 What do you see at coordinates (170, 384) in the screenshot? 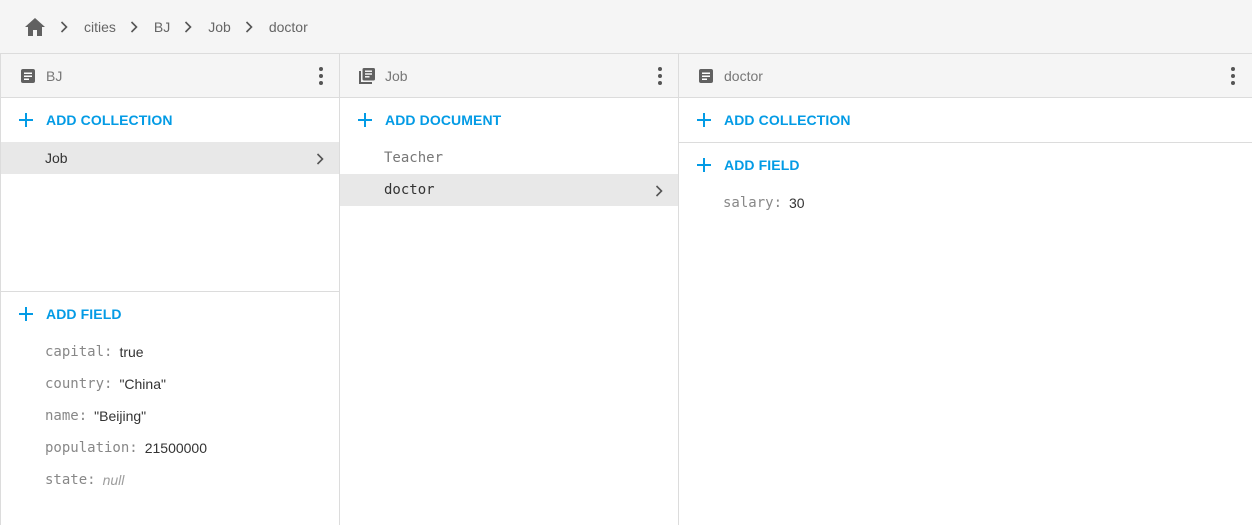
I see `field-row-country: country: "China"` at bounding box center [170, 384].